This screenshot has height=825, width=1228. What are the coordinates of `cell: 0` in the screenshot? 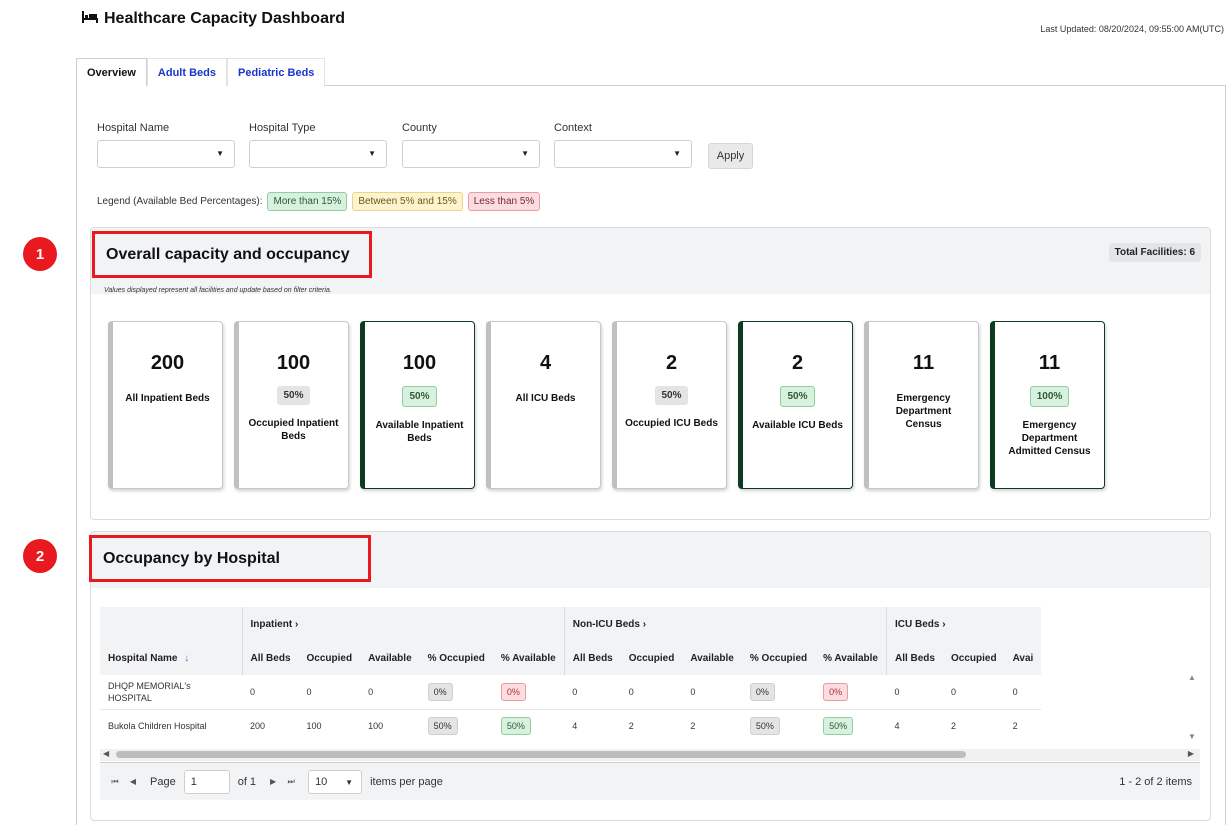 It's located at (712, 692).